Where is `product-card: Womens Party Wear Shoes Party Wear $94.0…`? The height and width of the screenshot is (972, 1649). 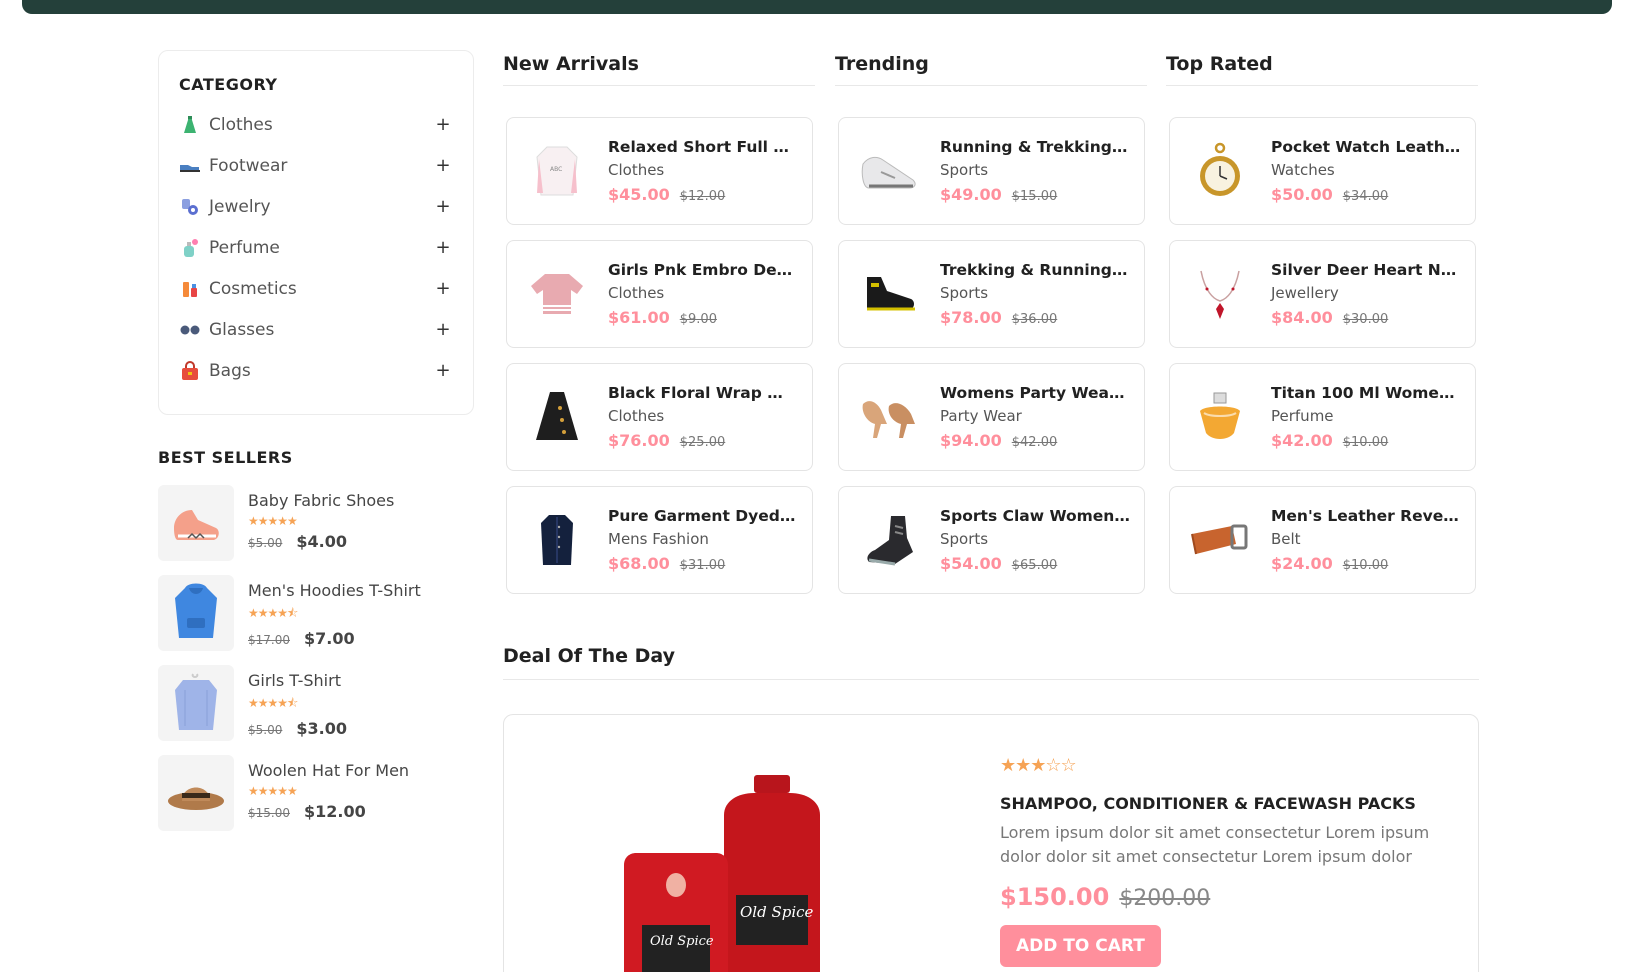
product-card: Womens Party Wear Shoes Party Wear $94.0… is located at coordinates (991, 417).